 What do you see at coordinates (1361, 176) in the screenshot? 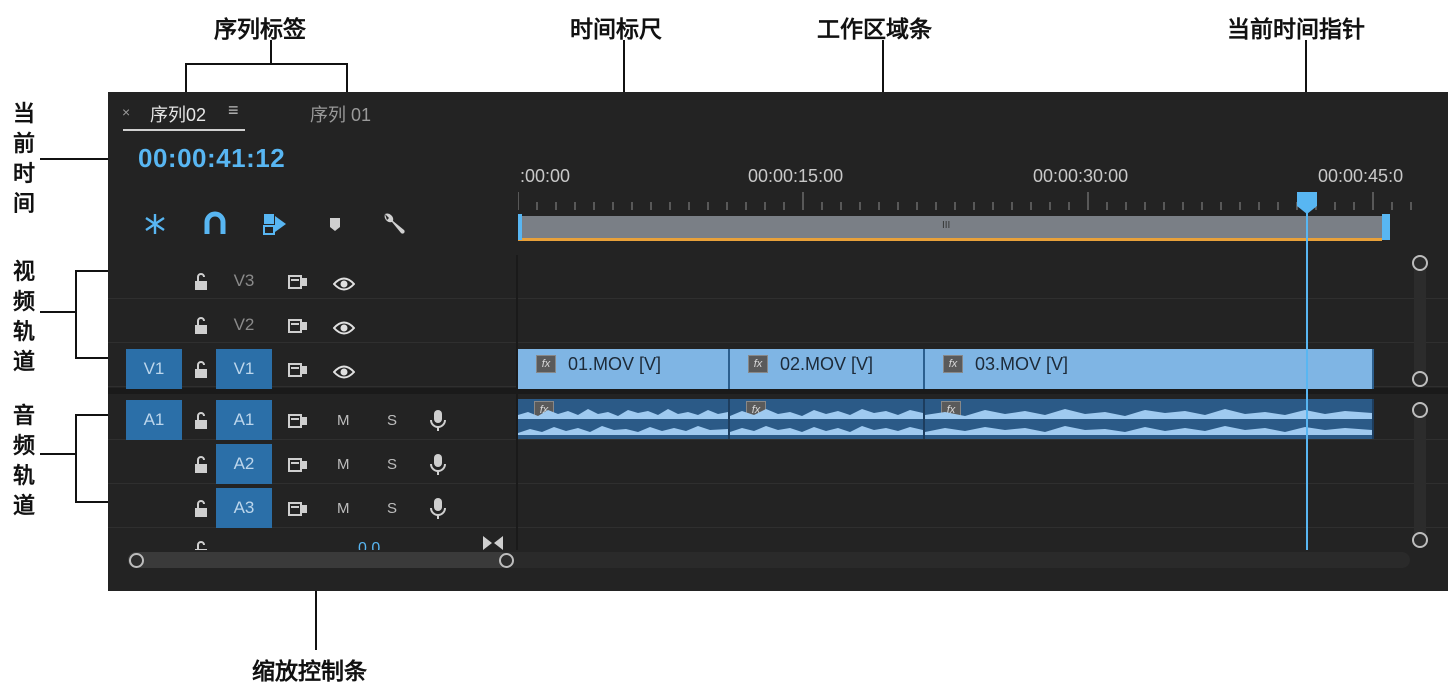
I see `ruler-label-45: 00:00:45:0` at bounding box center [1361, 176].